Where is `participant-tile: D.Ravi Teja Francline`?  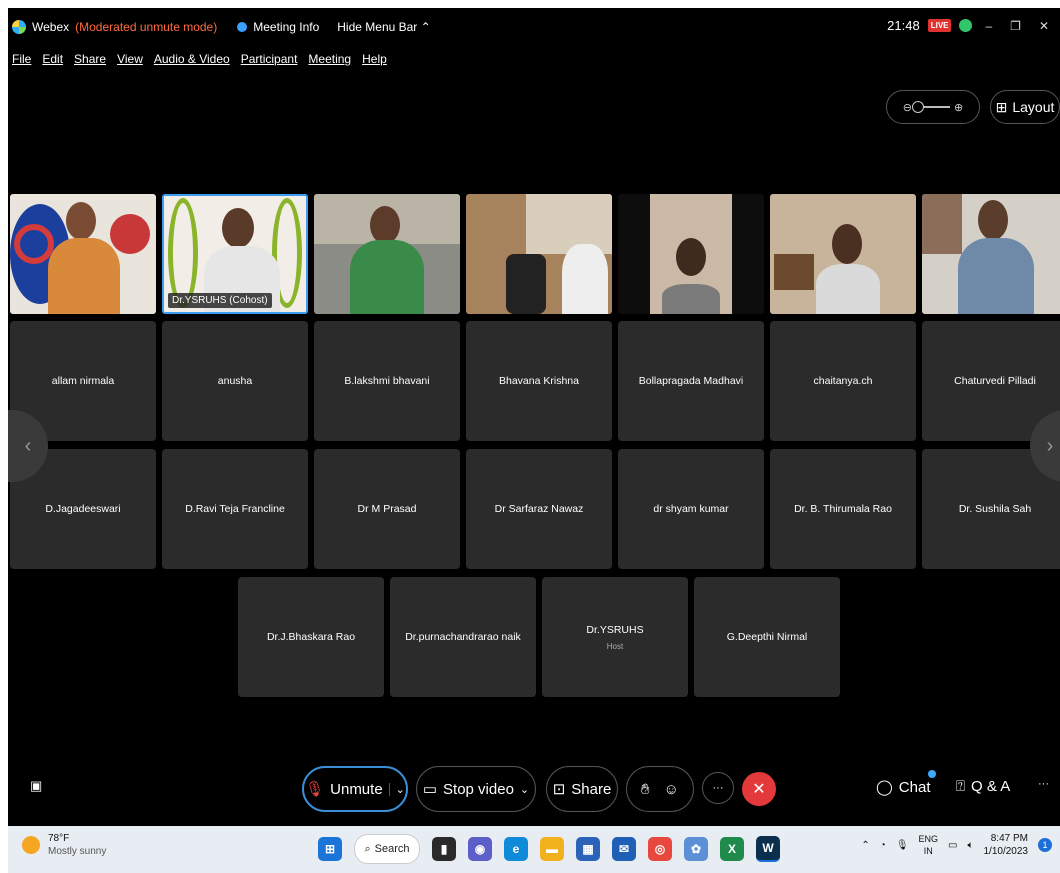 participant-tile: D.Ravi Teja Francline is located at coordinates (235, 509).